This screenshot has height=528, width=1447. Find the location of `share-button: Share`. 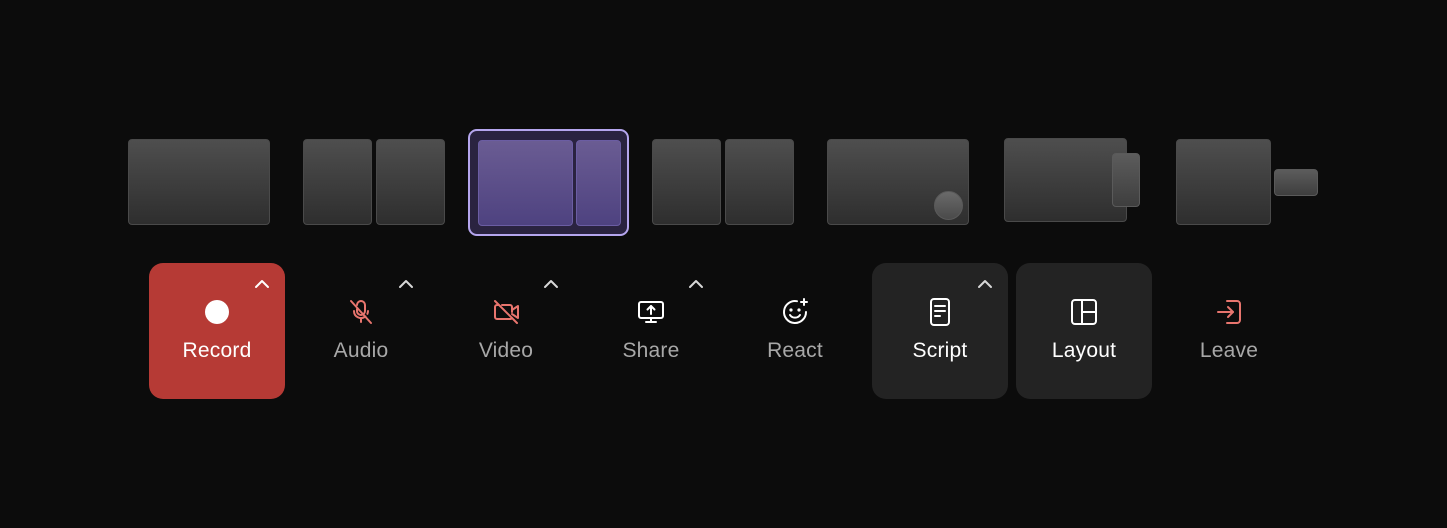

share-button: Share is located at coordinates (651, 331).